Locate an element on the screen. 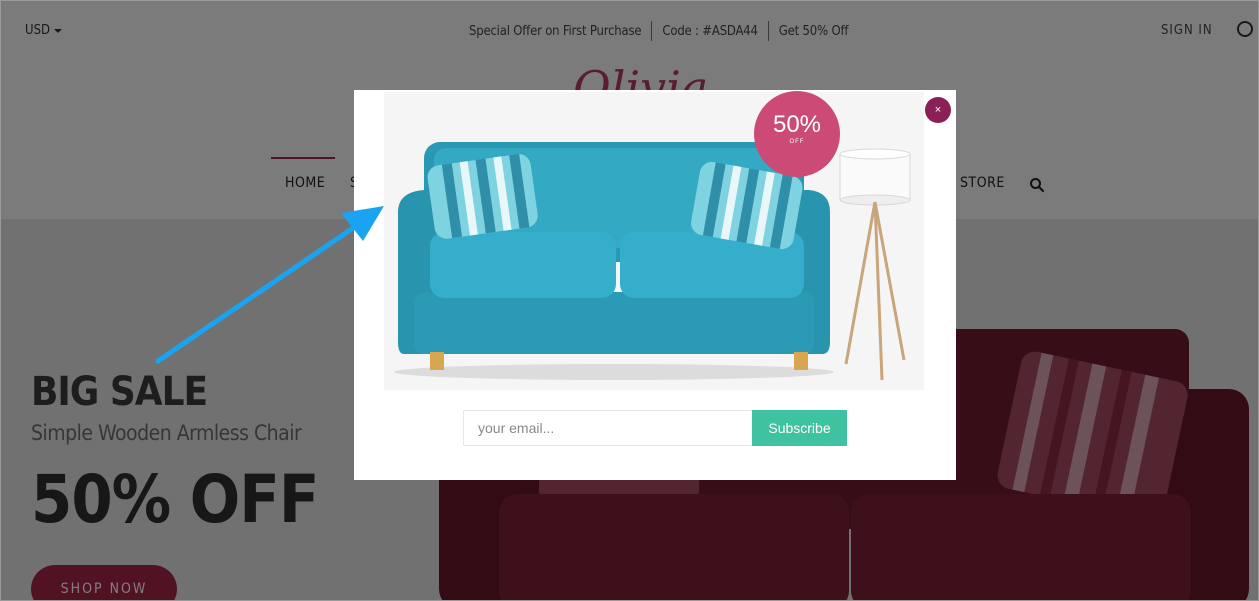 The image size is (1259, 601). subscribe-button: Subscribe is located at coordinates (799, 428).